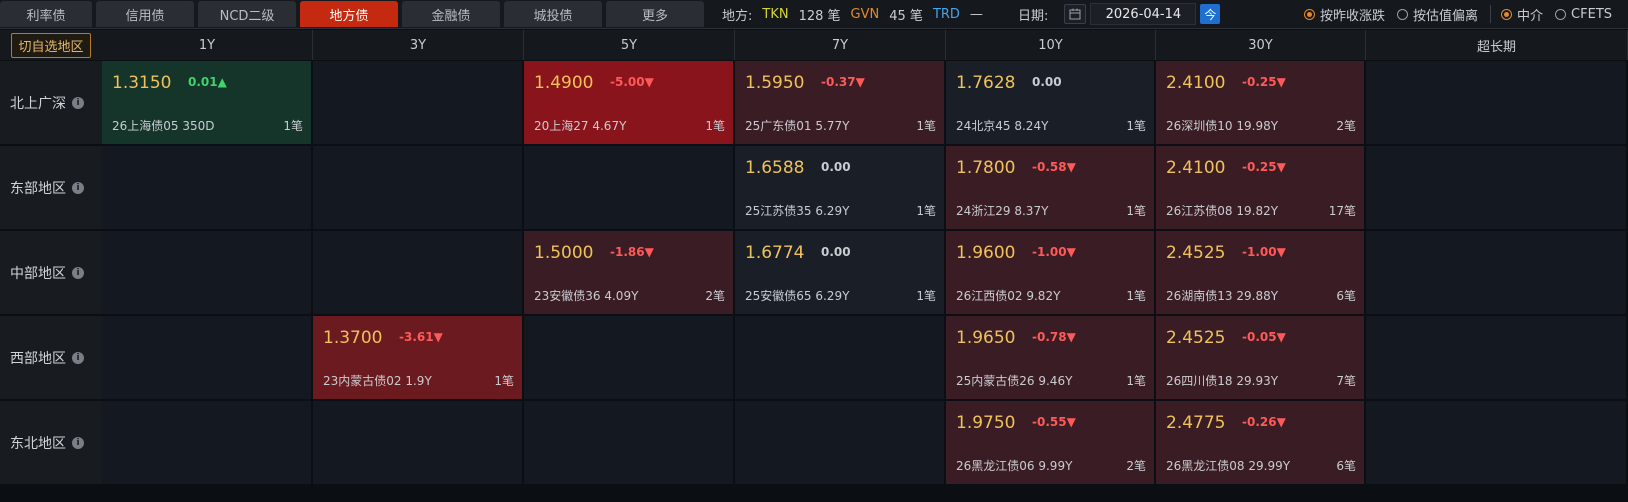  I want to click on yield-value: 1.3150, so click(142, 83).